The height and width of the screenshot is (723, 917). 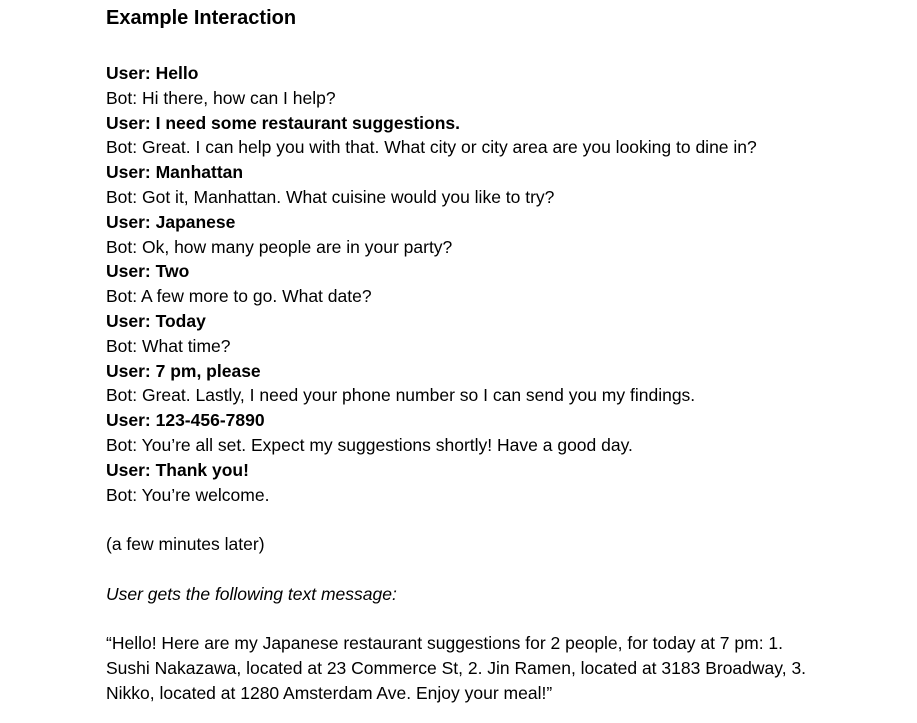 What do you see at coordinates (183, 370) in the screenshot?
I see `dialogue-line-user: User: 7 pm, please` at bounding box center [183, 370].